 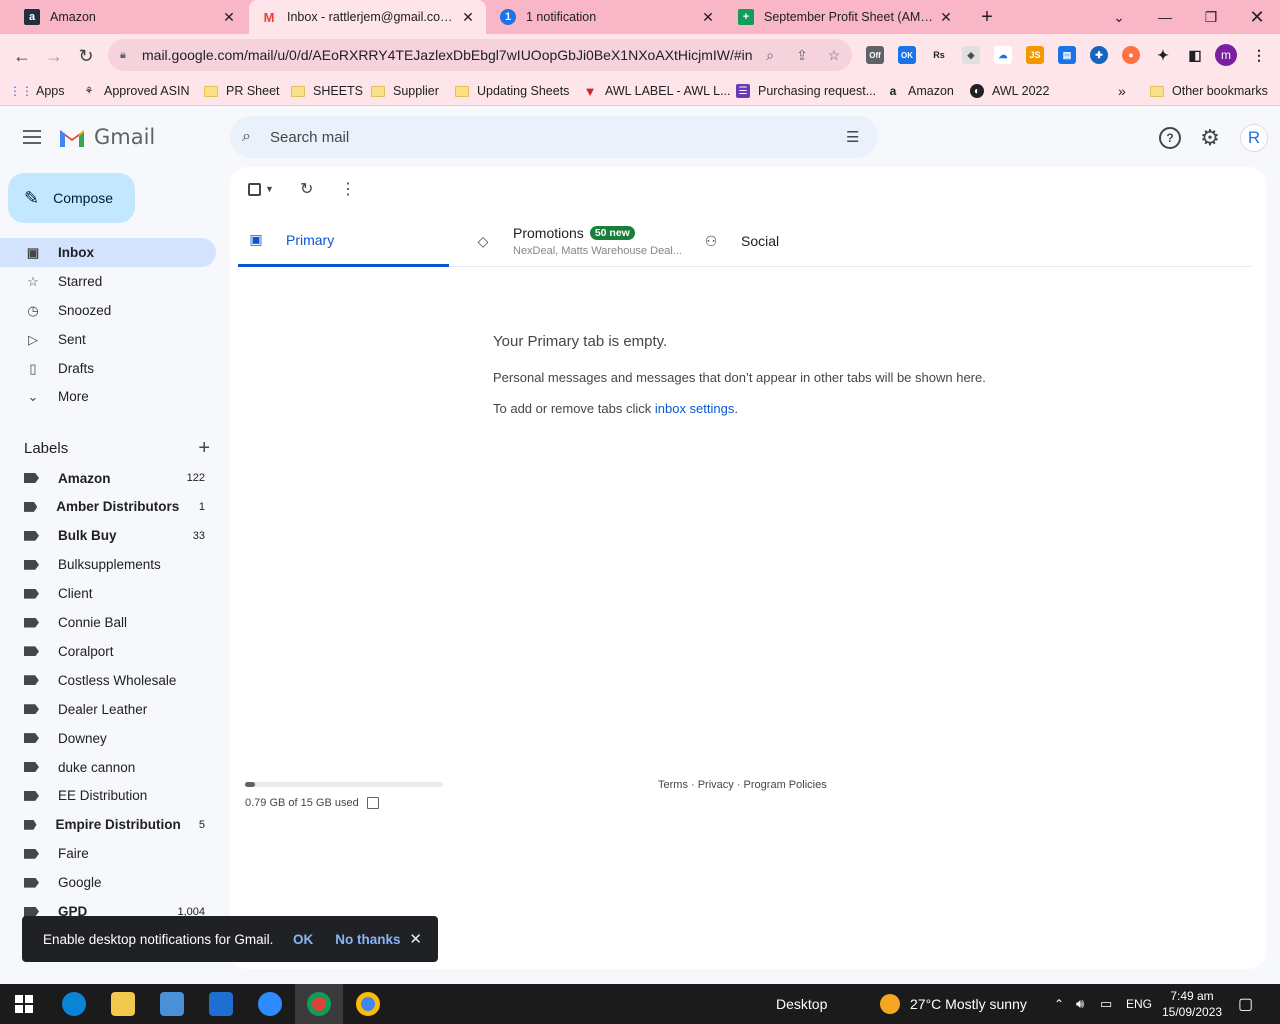 What do you see at coordinates (1067, 55) in the screenshot?
I see `extension-icon: ▤` at bounding box center [1067, 55].